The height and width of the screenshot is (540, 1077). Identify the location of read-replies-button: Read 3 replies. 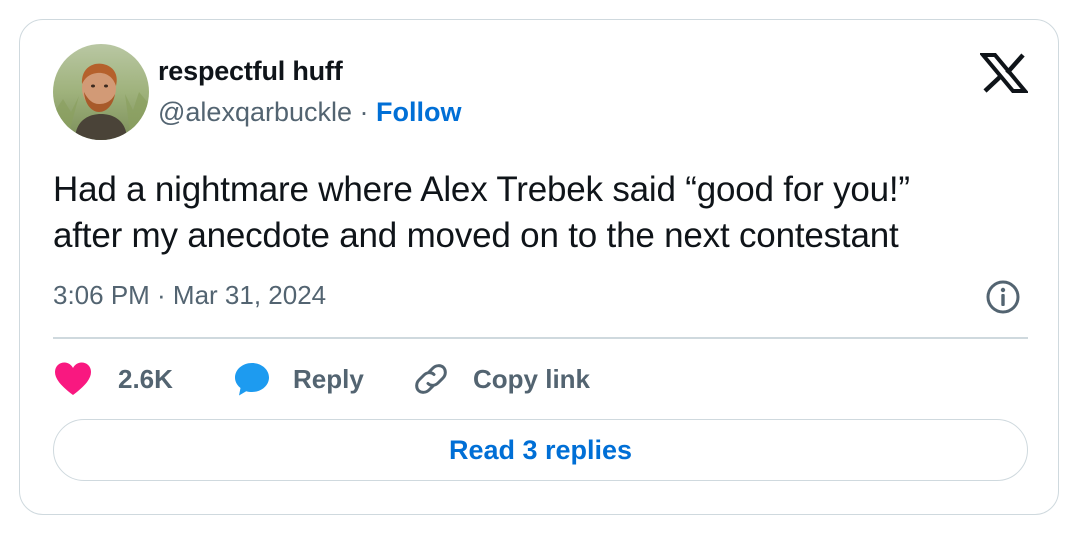
(540, 450).